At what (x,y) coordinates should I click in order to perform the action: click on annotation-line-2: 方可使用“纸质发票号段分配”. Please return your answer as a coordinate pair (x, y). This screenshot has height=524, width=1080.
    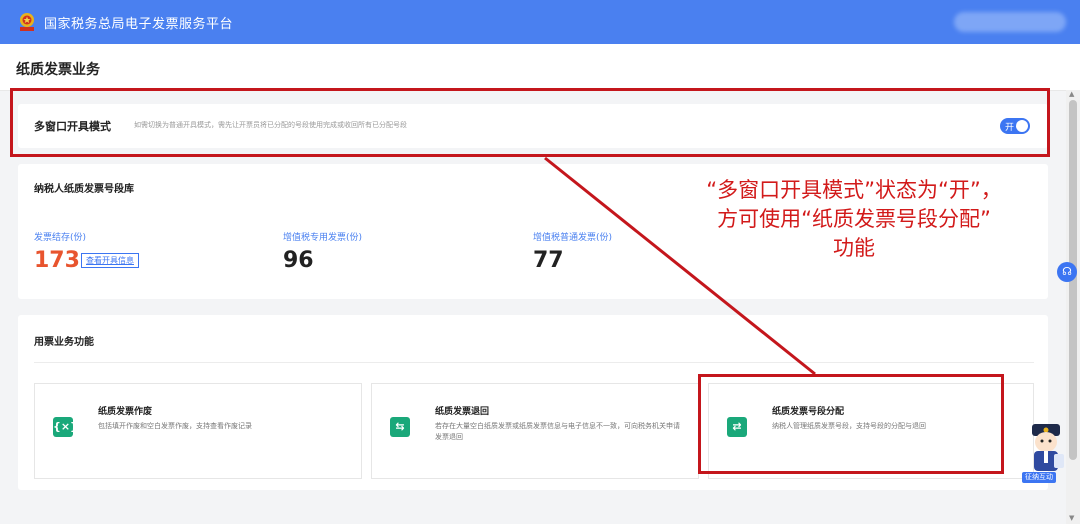
    Looking at the image, I should click on (854, 219).